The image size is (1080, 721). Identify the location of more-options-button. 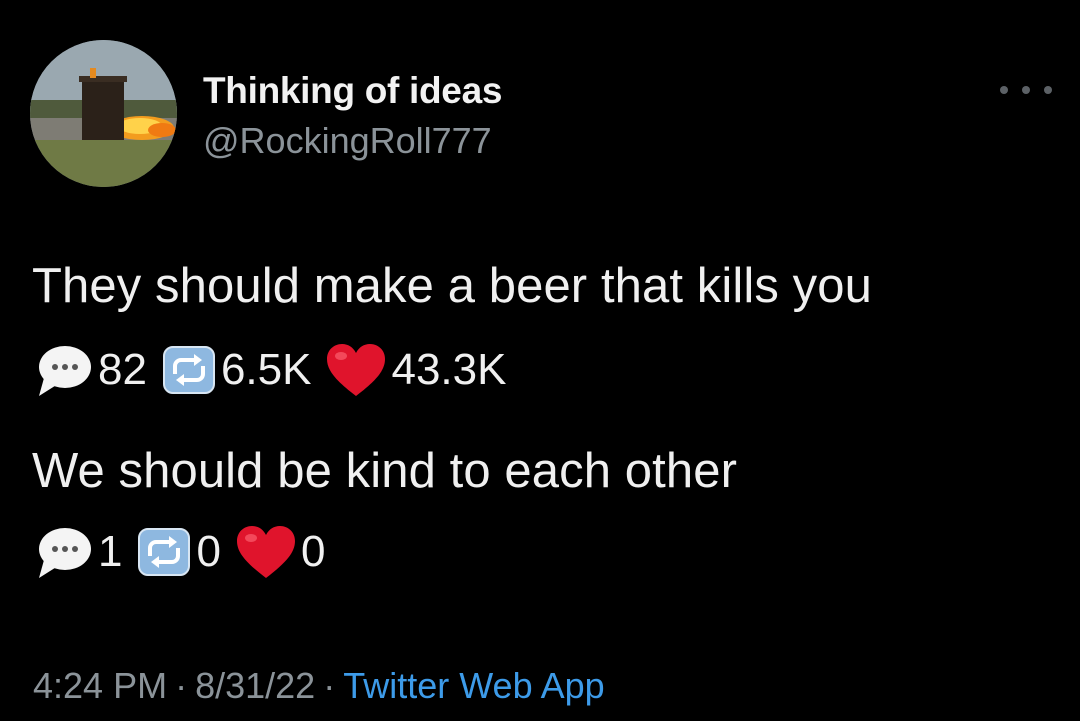
(1026, 90).